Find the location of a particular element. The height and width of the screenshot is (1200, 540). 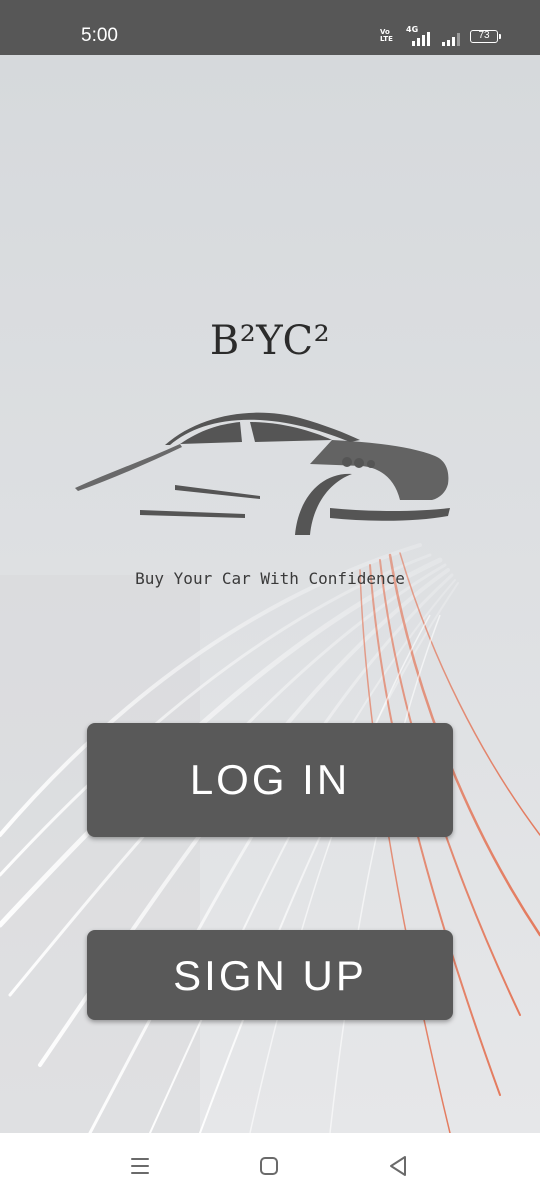

signal-icon: 4G is located at coordinates (421, 36).